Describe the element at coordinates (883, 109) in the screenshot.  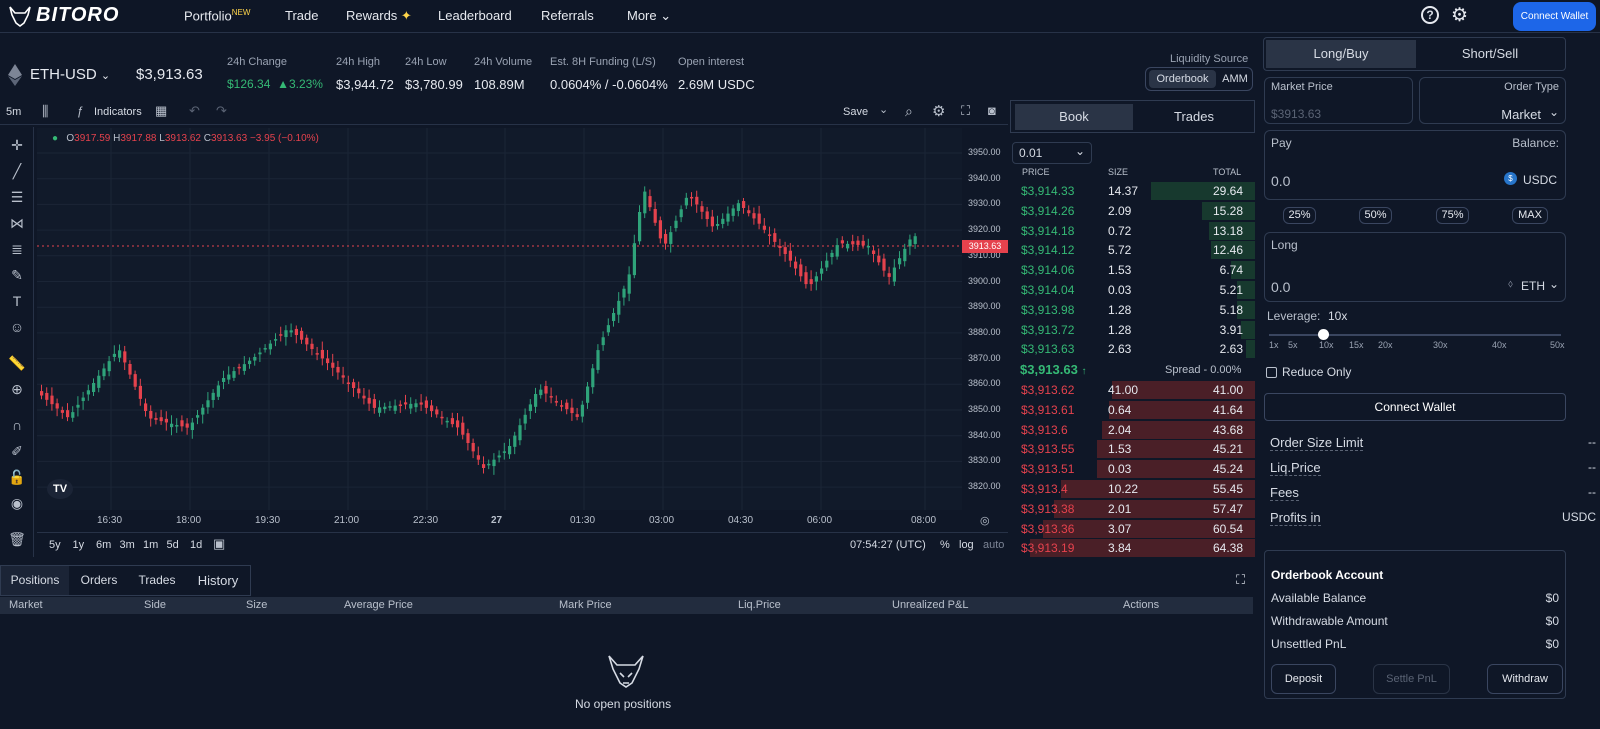
I see `chevron-down-icon: ⌄` at that location.